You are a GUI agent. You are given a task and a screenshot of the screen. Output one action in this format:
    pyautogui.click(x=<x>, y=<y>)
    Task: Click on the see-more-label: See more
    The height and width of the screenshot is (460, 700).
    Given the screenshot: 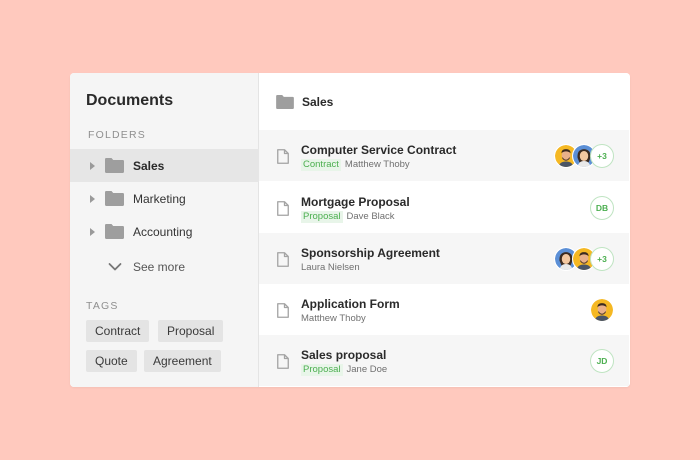 What is the action you would take?
    pyautogui.click(x=159, y=267)
    